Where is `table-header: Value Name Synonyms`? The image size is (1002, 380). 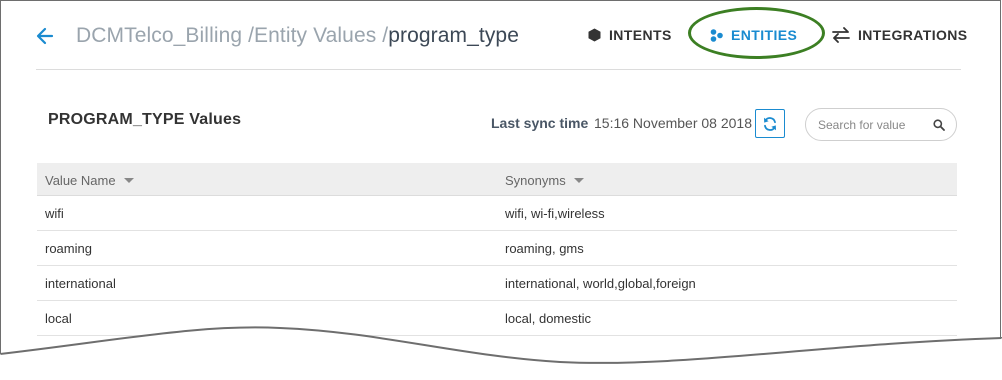
table-header: Value Name Synonyms is located at coordinates (497, 179).